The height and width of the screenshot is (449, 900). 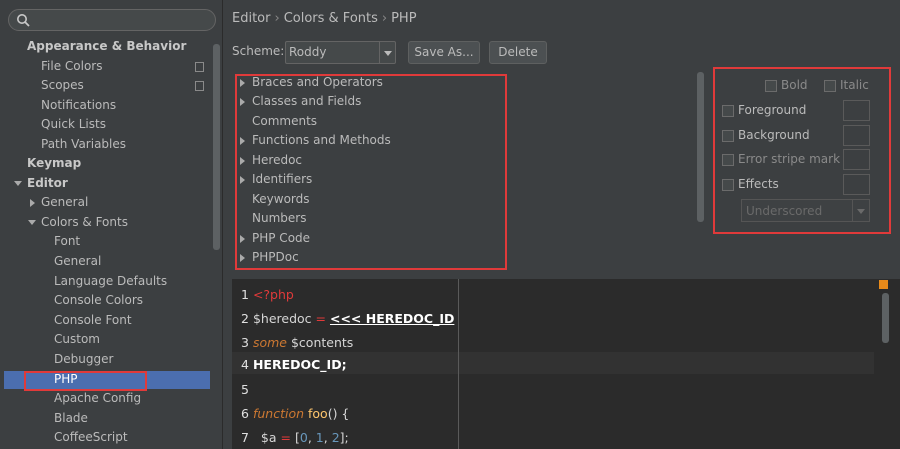 I want to click on sidebar-item-label: Blade, so click(x=71, y=418).